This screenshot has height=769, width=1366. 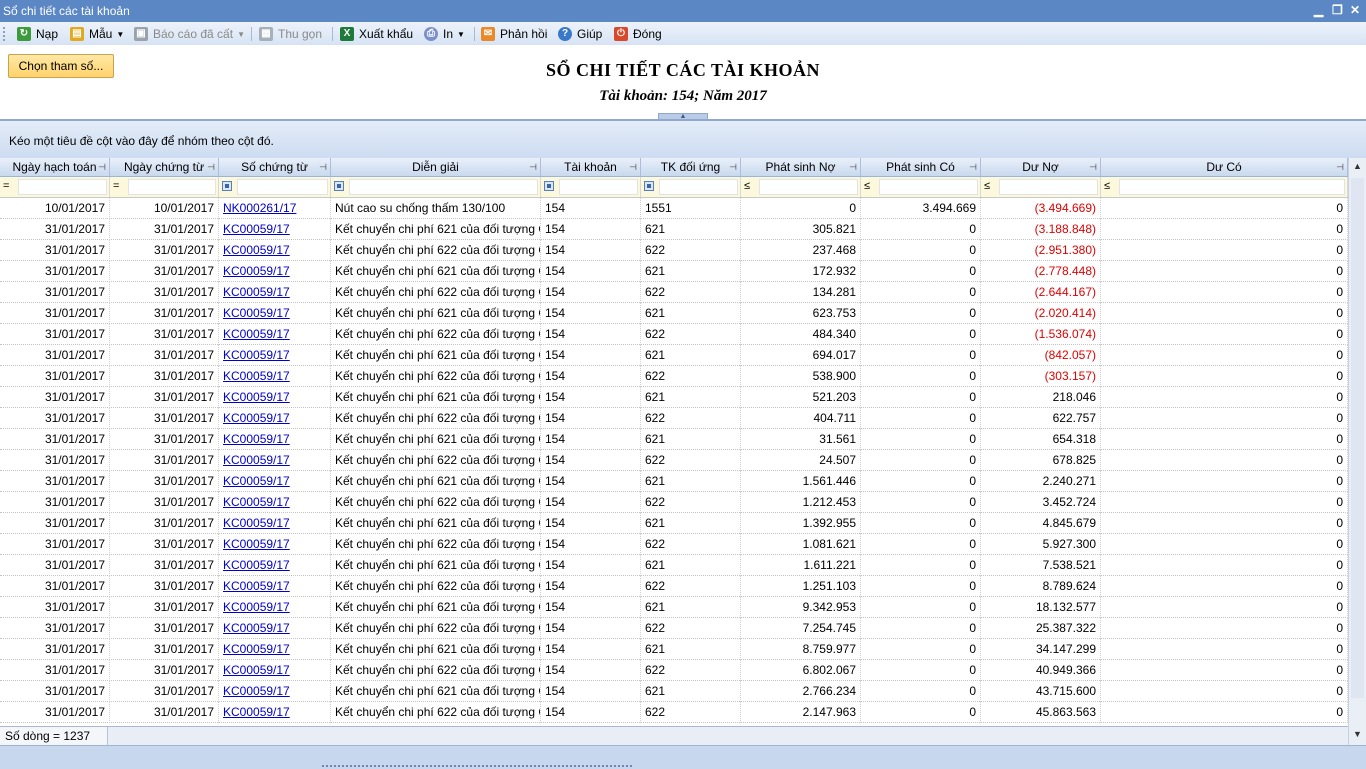 I want to click on scroll-down-icon: ▼, so click(x=1357, y=734).